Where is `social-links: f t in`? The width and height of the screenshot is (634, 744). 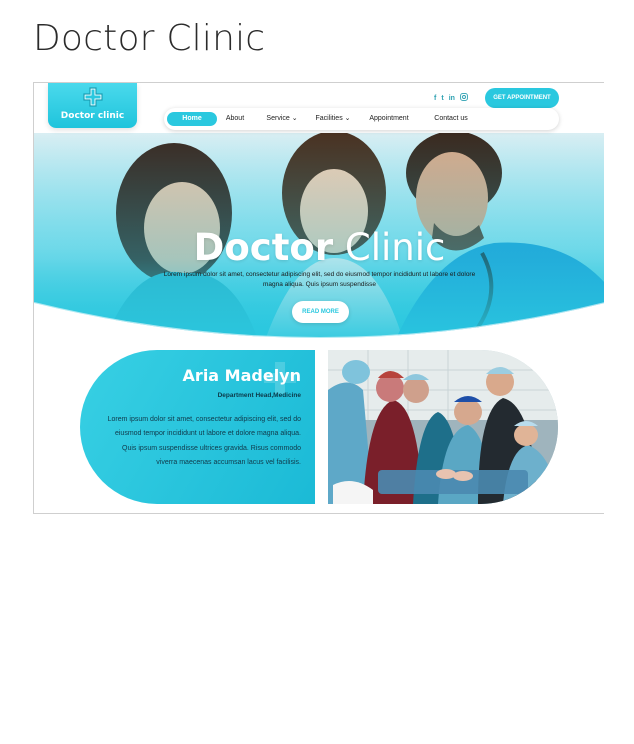
social-links: f t in is located at coordinates (451, 99).